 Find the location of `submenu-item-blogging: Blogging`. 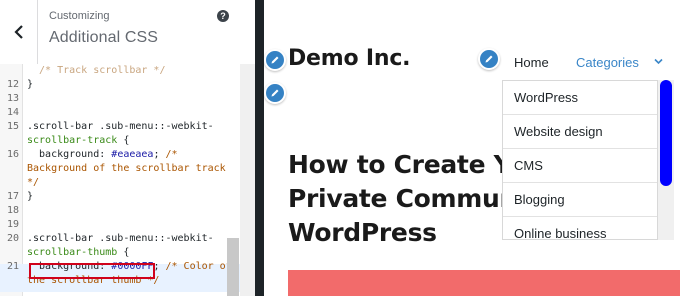

submenu-item-blogging: Blogging is located at coordinates (580, 200).